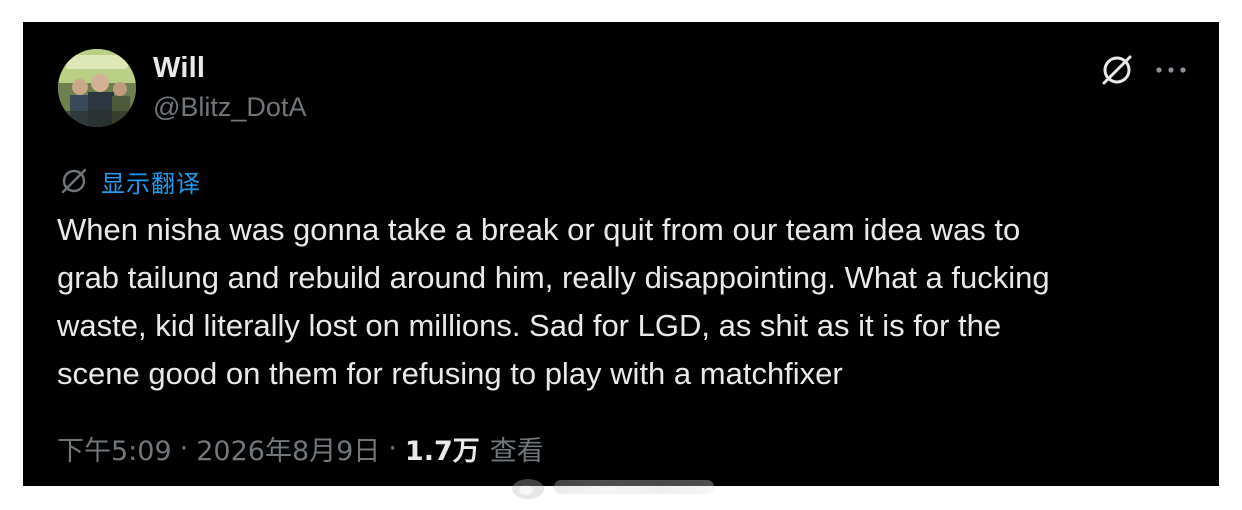  I want to click on author-name: Will, so click(179, 68).